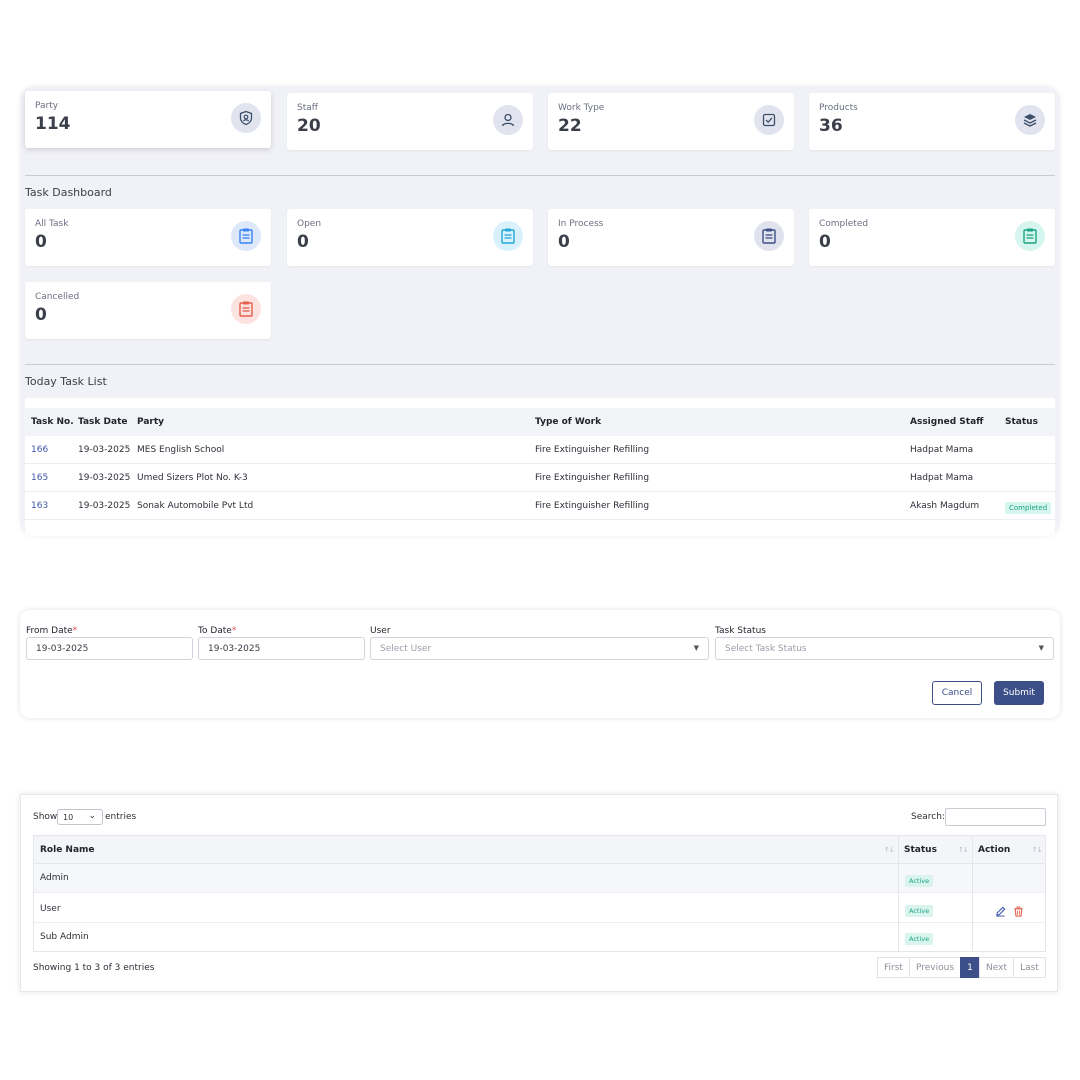  What do you see at coordinates (1018, 911) in the screenshot?
I see `delete-icon` at bounding box center [1018, 911].